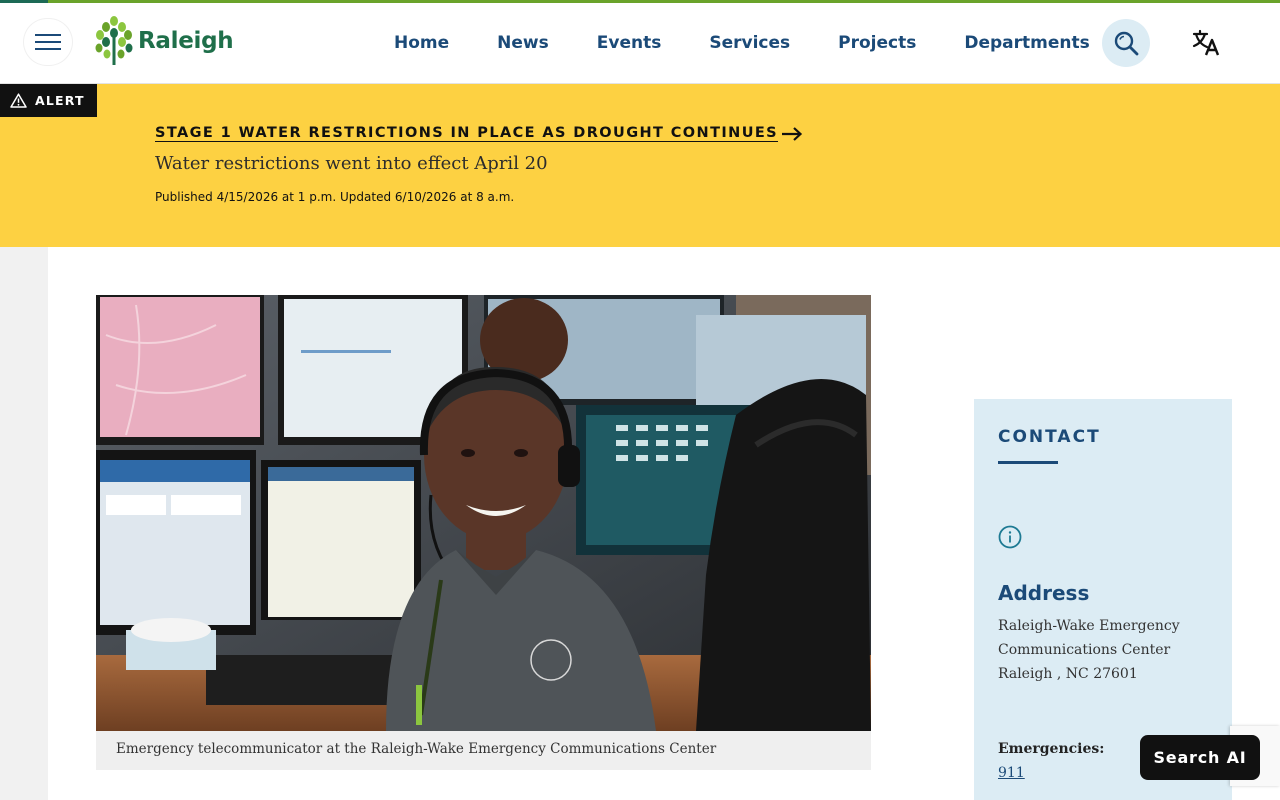 The image size is (1280, 800). What do you see at coordinates (114, 40) in the screenshot?
I see `oak-tree-logo-icon` at bounding box center [114, 40].